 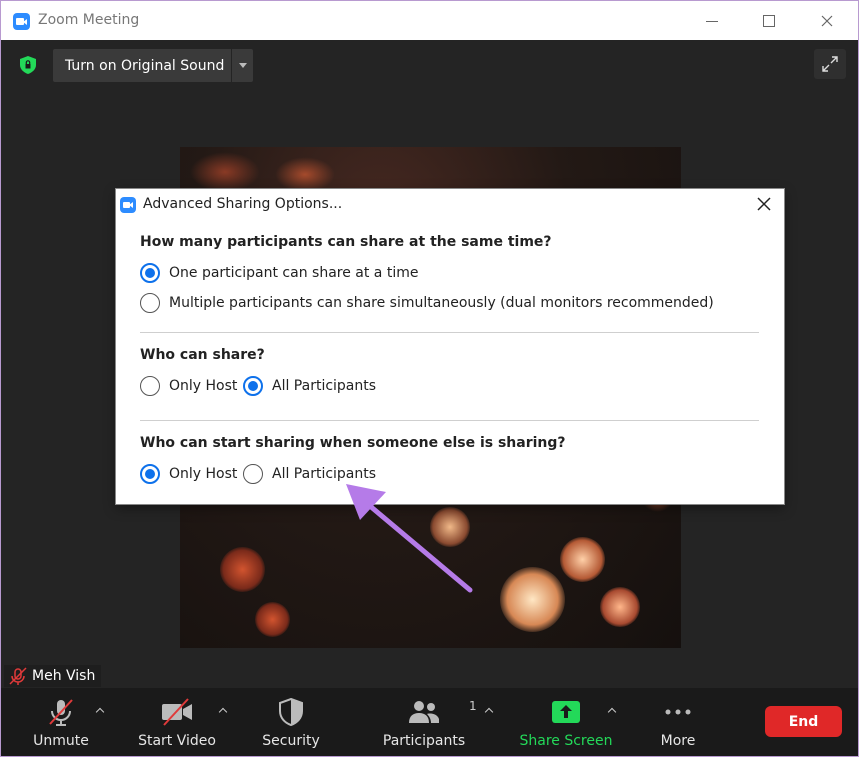 I want to click on participants-count: 1, so click(x=473, y=706).